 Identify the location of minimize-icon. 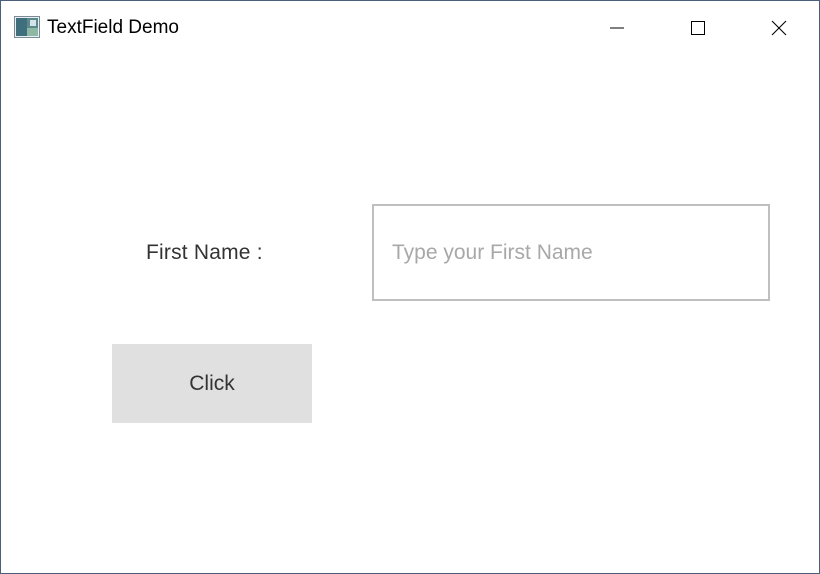
(617, 28).